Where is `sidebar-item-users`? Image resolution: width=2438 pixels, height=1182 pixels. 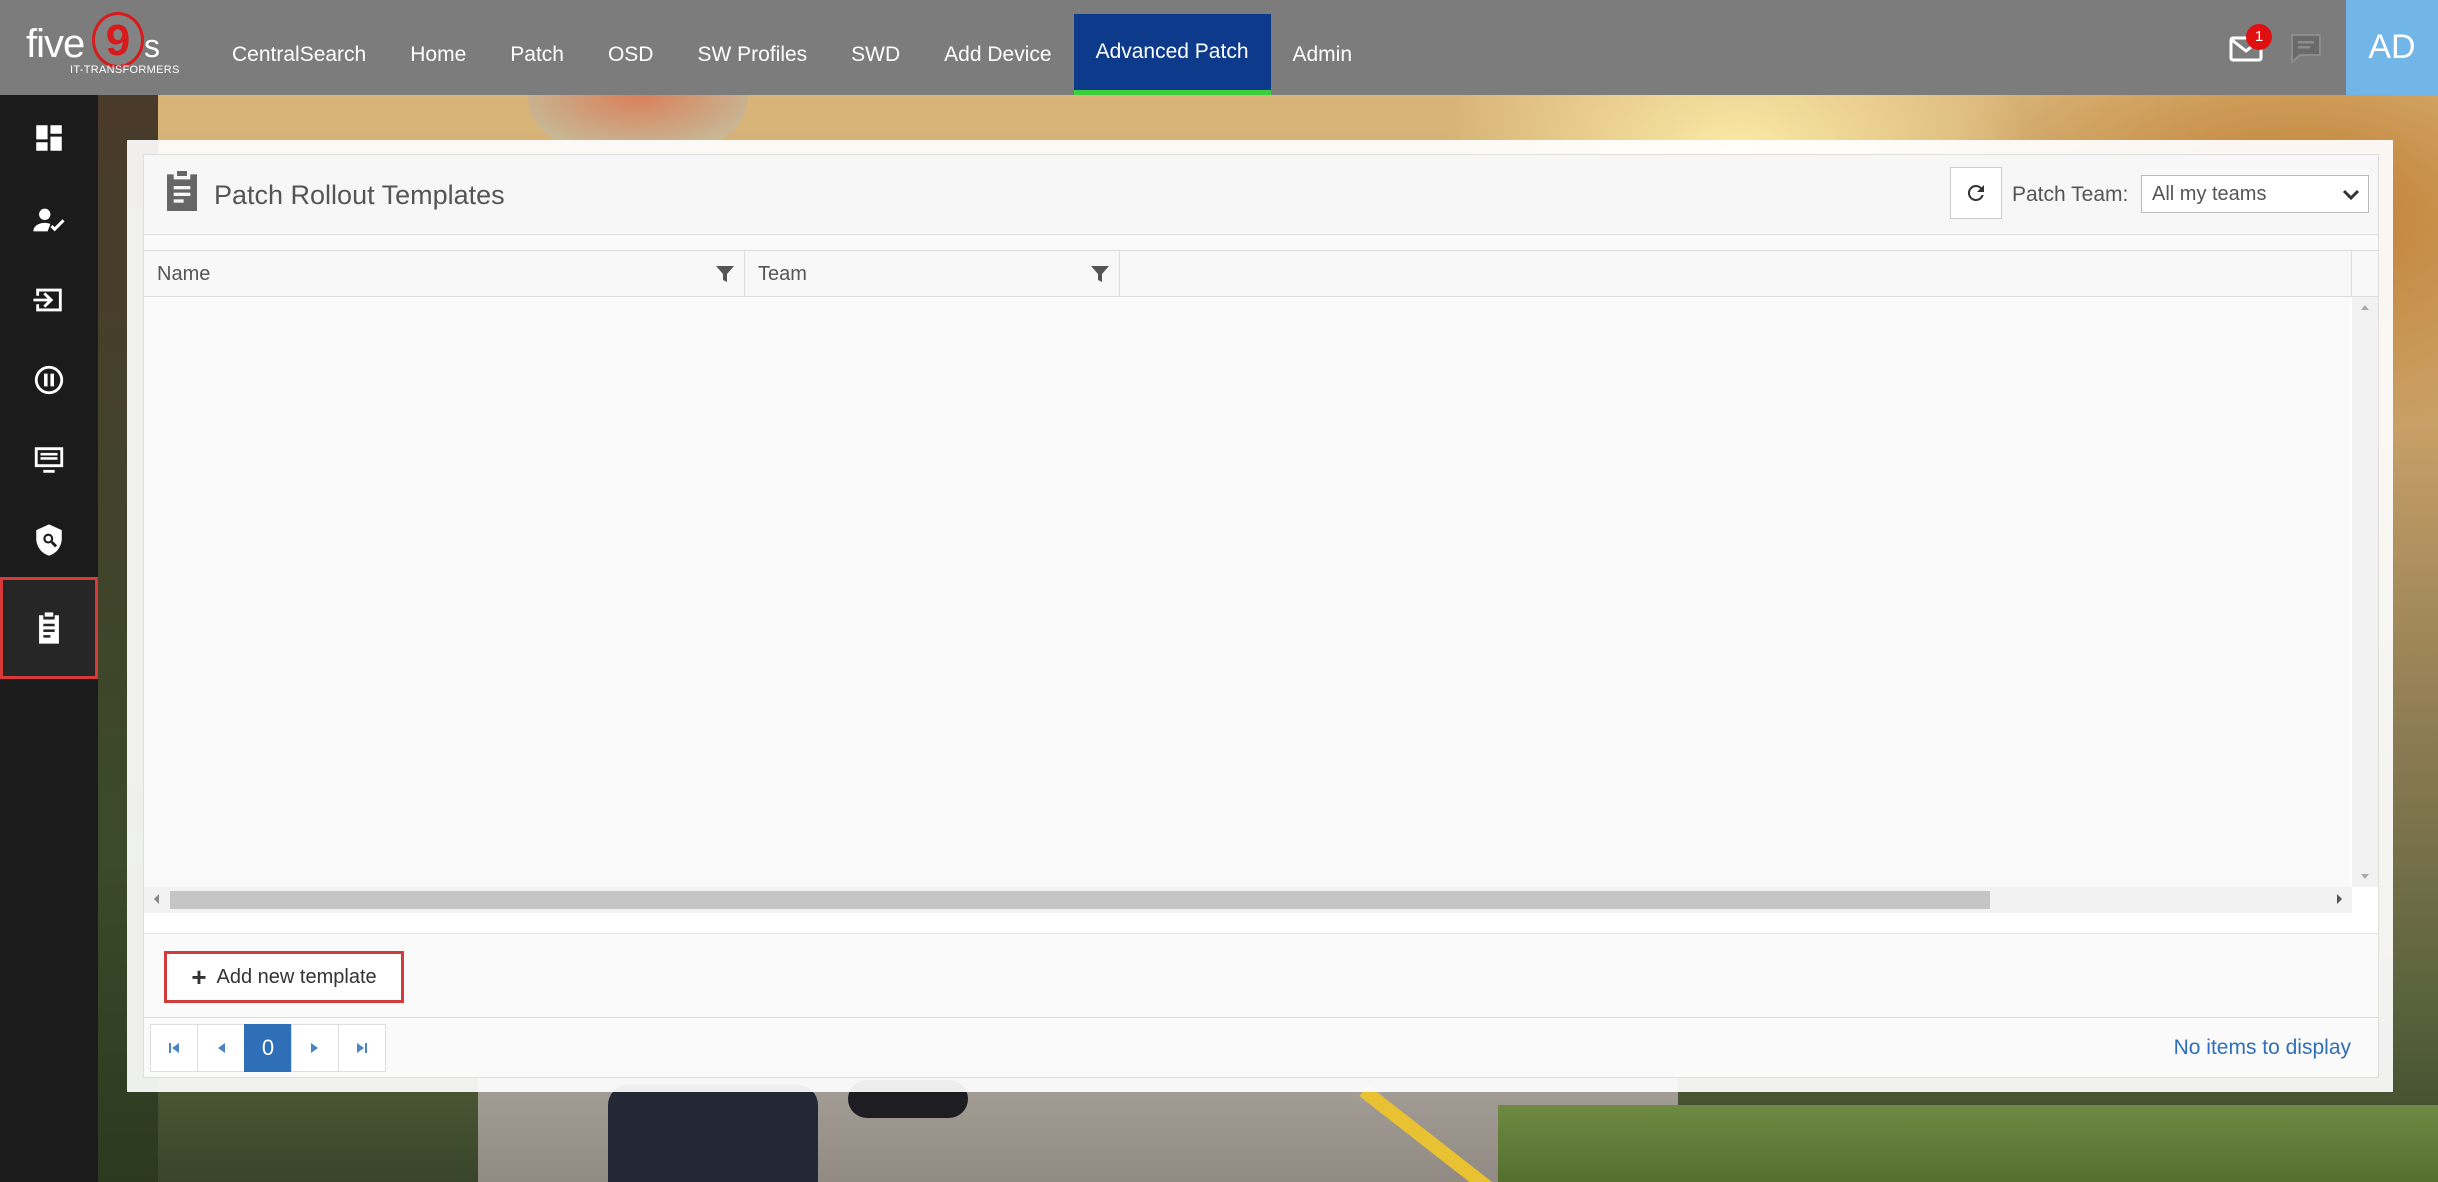
sidebar-item-users is located at coordinates (49, 220).